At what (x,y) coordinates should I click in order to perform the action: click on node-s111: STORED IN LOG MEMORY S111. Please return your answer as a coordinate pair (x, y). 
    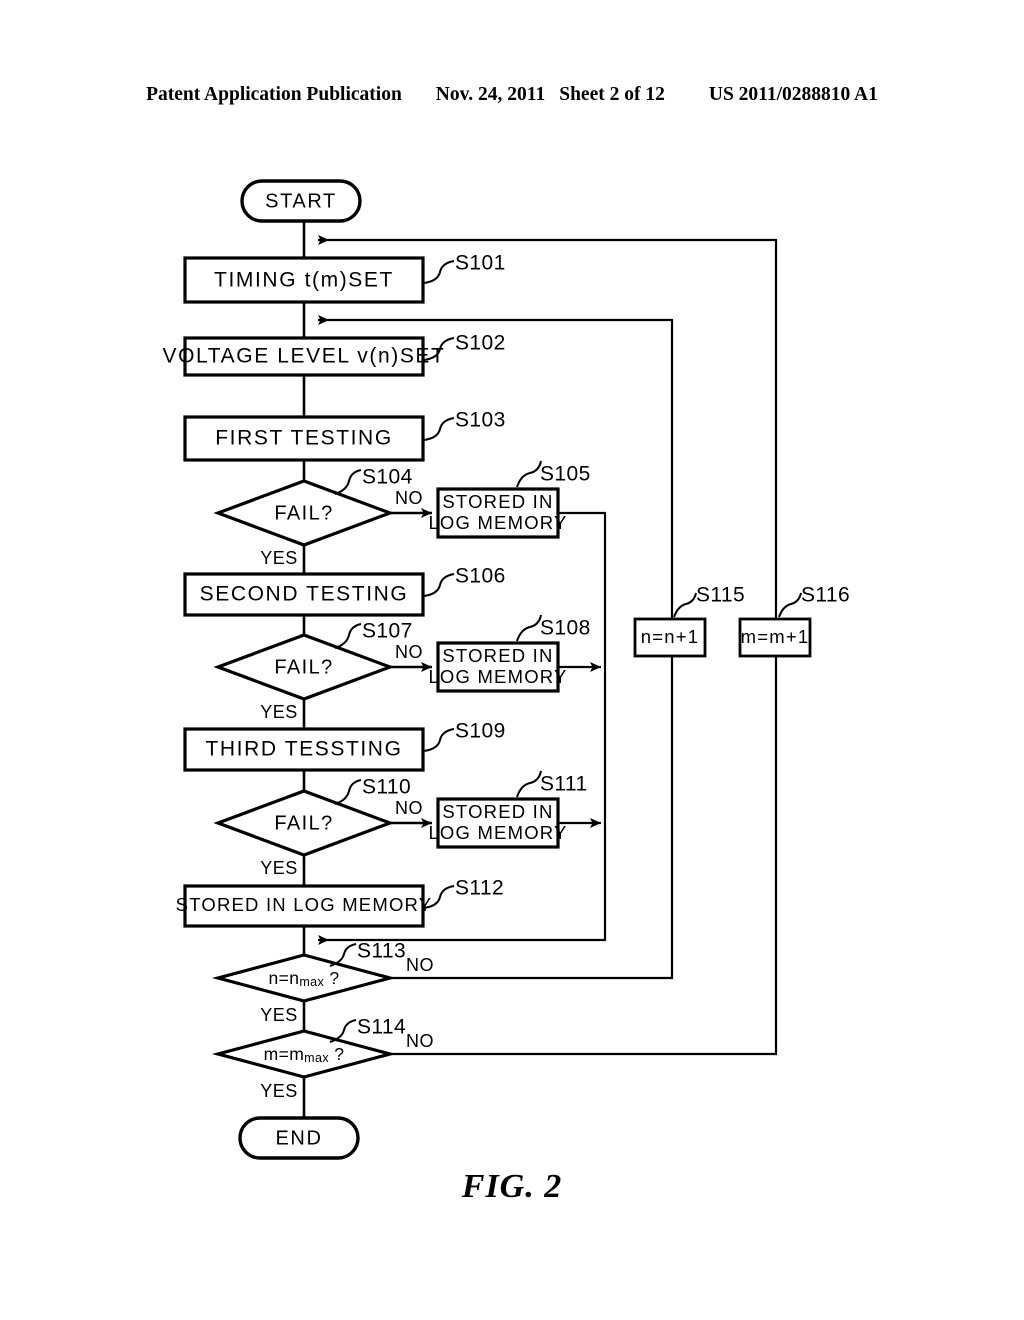
    Looking at the image, I should click on (508, 809).